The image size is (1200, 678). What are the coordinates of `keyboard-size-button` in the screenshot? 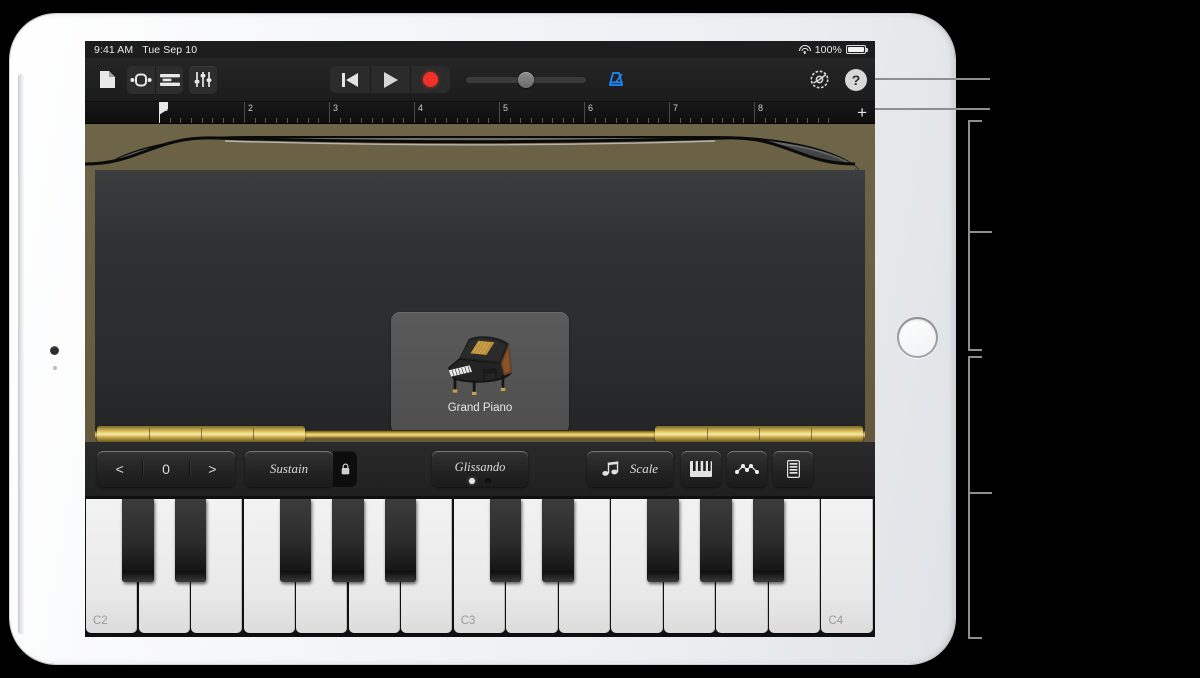 It's located at (793, 469).